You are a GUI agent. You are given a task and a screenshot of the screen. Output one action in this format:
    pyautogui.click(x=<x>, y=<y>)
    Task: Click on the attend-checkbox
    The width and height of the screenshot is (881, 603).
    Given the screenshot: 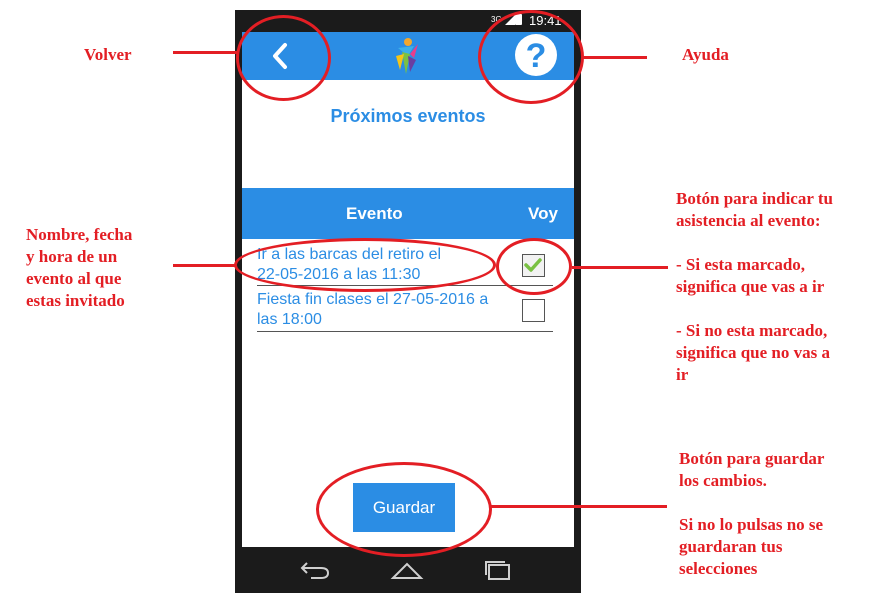 What is the action you would take?
    pyautogui.click(x=533, y=310)
    